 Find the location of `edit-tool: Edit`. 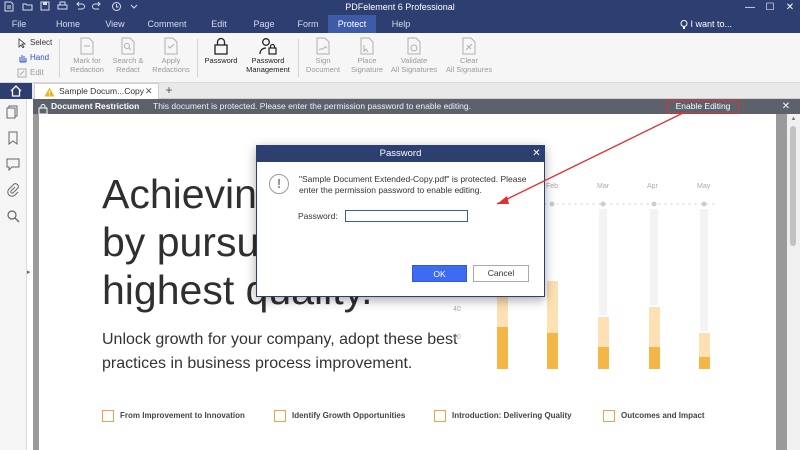

edit-tool: Edit is located at coordinates (30, 72).